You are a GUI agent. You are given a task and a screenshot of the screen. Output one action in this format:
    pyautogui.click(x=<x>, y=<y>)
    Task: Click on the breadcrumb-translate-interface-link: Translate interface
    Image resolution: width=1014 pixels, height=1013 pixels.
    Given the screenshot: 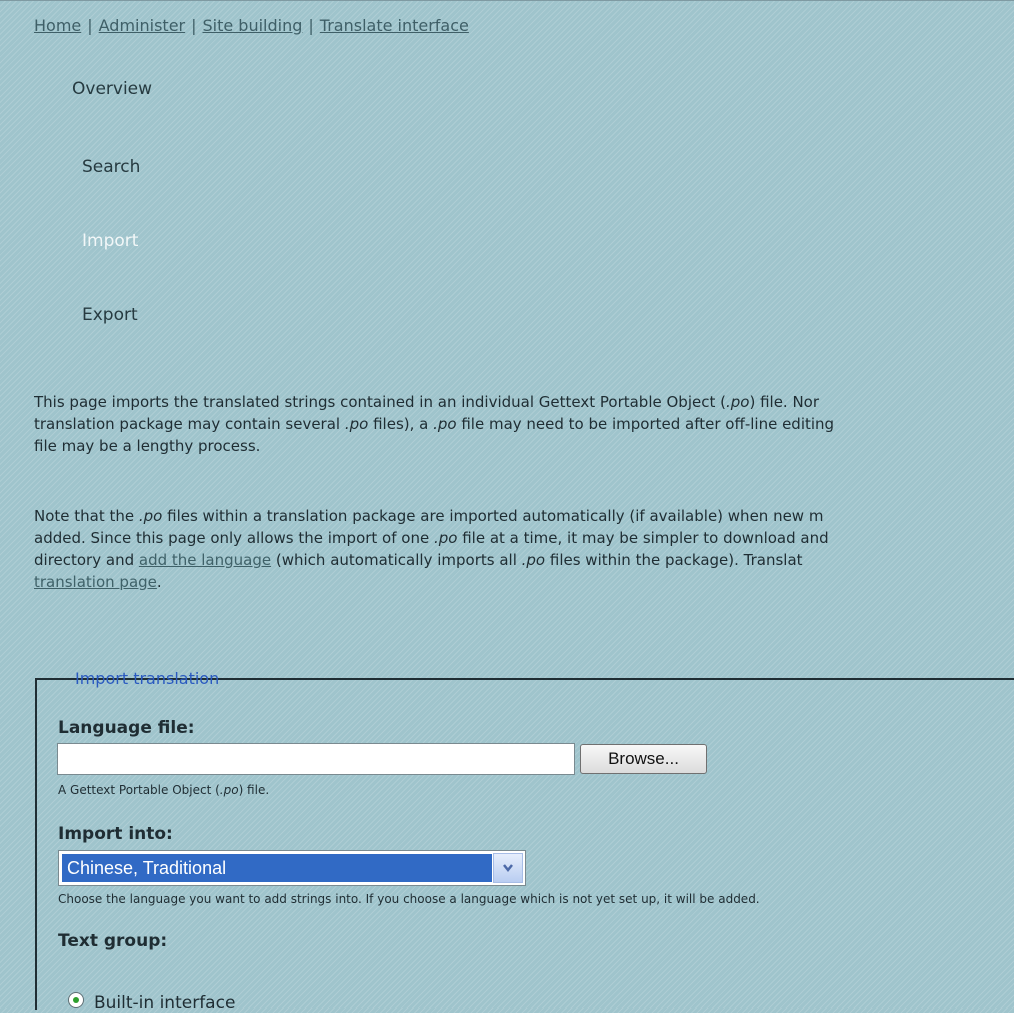 What is the action you would take?
    pyautogui.click(x=394, y=25)
    